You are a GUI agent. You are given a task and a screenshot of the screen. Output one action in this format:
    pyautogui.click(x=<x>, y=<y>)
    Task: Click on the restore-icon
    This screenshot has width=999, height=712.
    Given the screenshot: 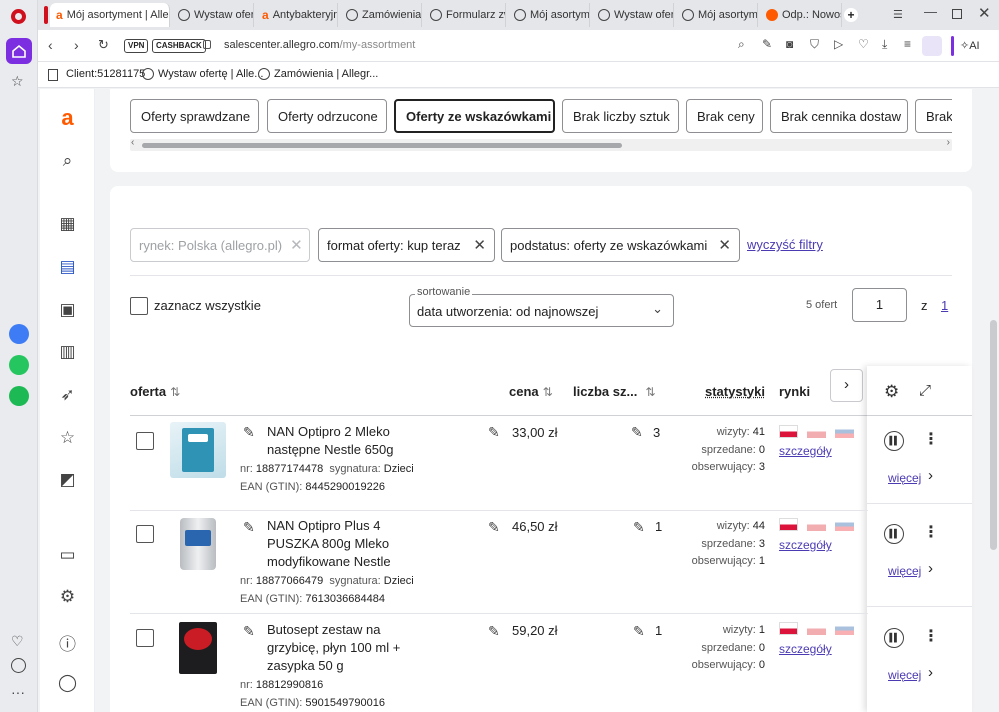 What is the action you would take?
    pyautogui.click(x=957, y=14)
    